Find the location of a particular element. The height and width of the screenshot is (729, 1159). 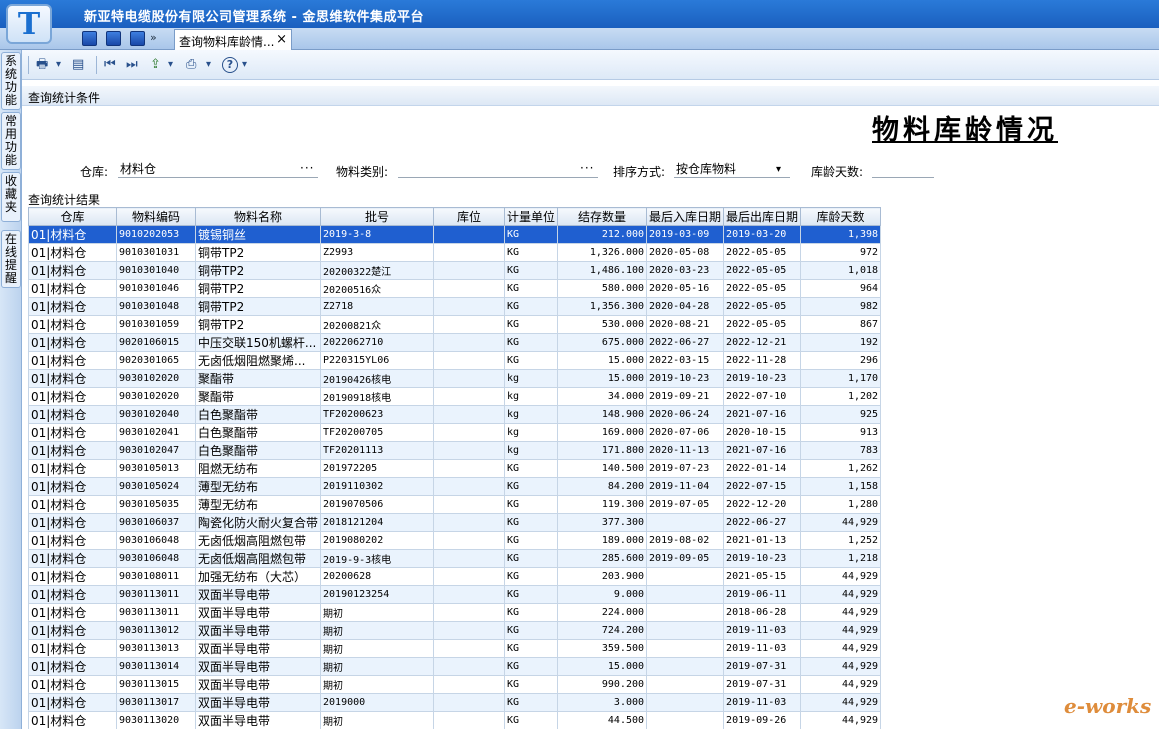

category-field is located at coordinates (498, 169).